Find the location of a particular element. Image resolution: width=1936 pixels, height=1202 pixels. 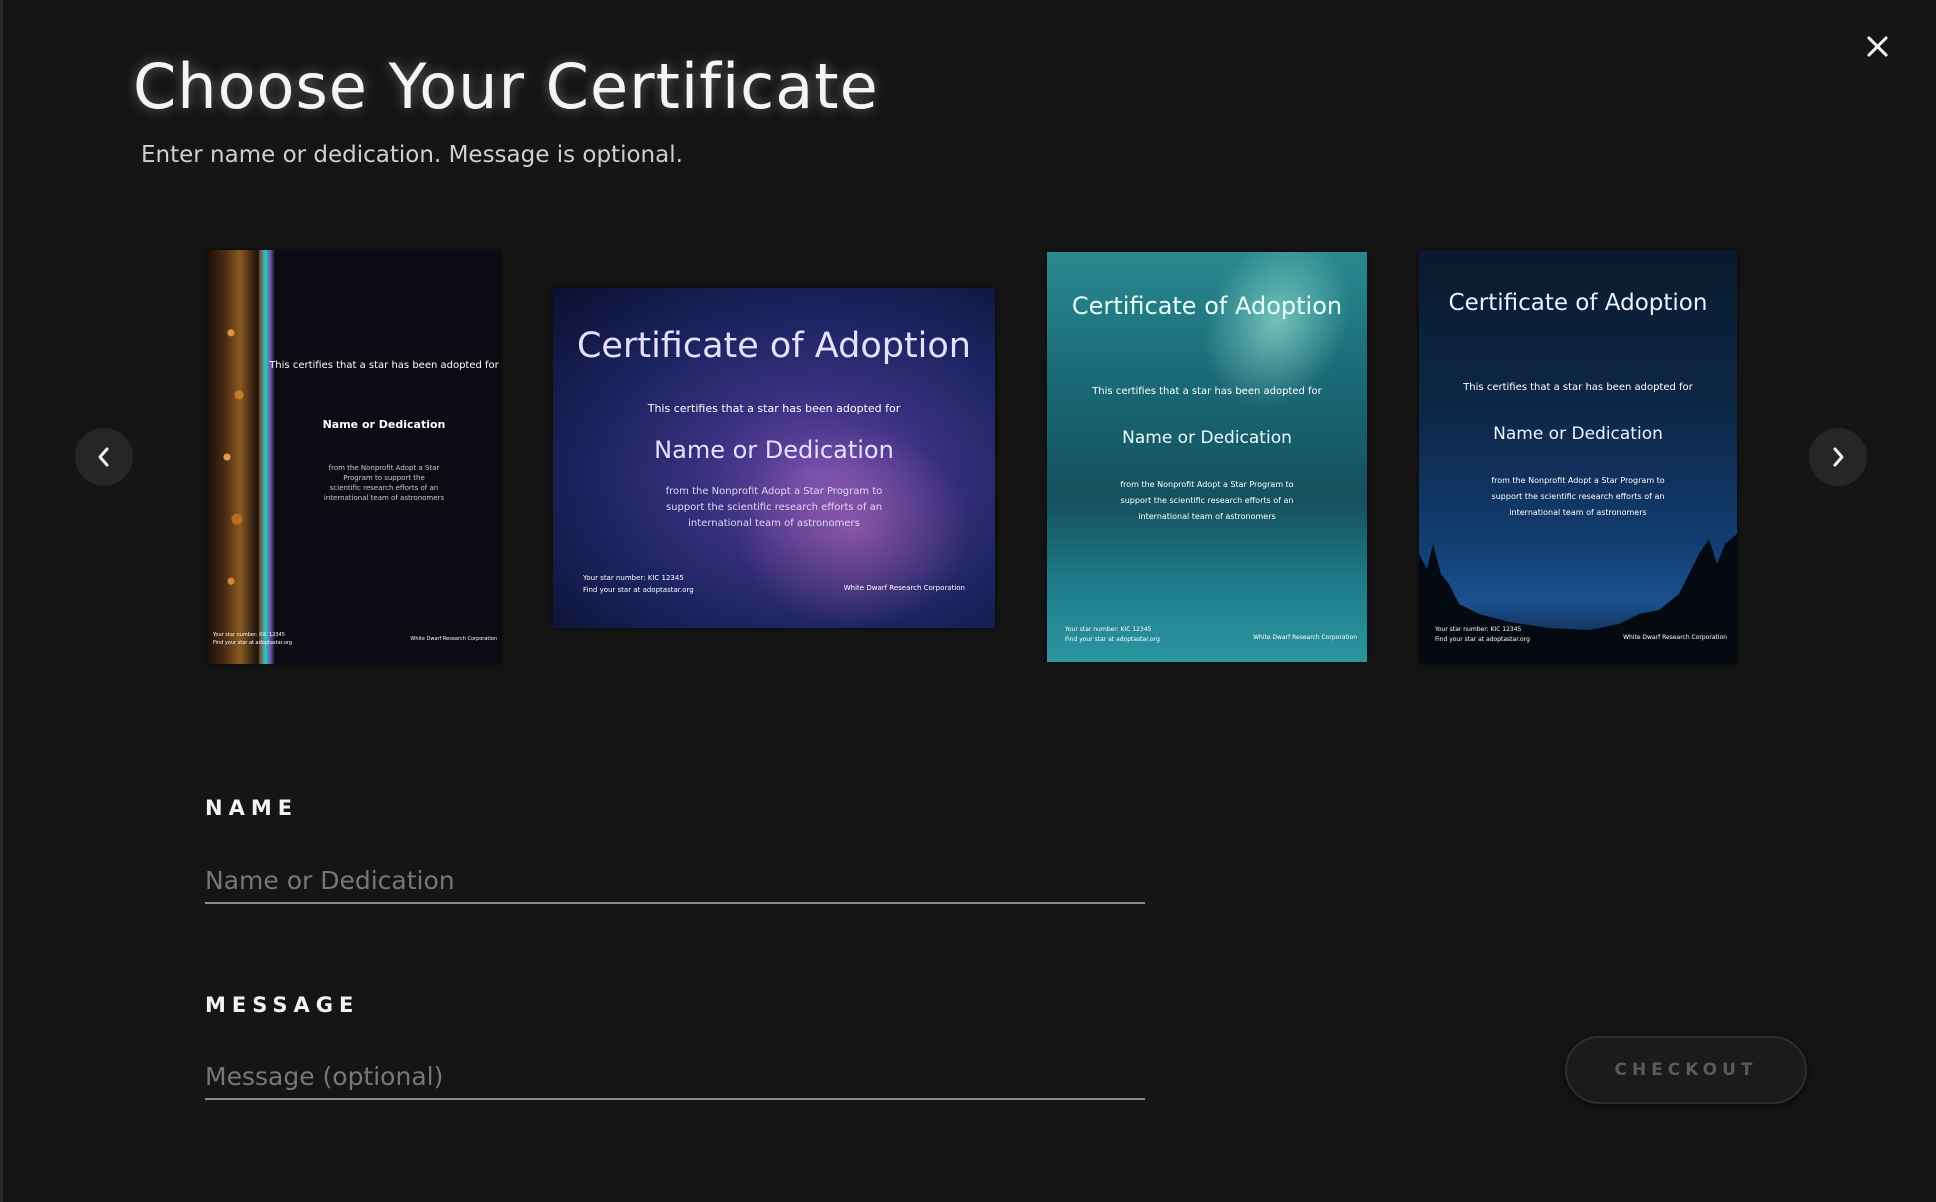

cert-body: from the Nonprofit Adopt a Star is located at coordinates (384, 468).